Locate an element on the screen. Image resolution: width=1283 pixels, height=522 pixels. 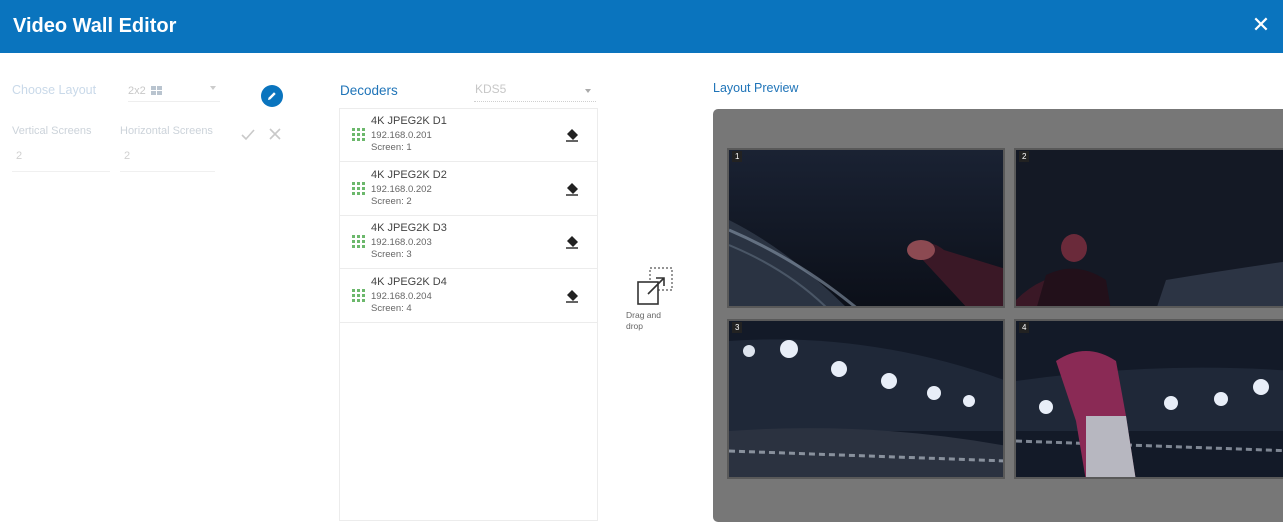
screen-tile-3: 3 is located at coordinates (866, 399).